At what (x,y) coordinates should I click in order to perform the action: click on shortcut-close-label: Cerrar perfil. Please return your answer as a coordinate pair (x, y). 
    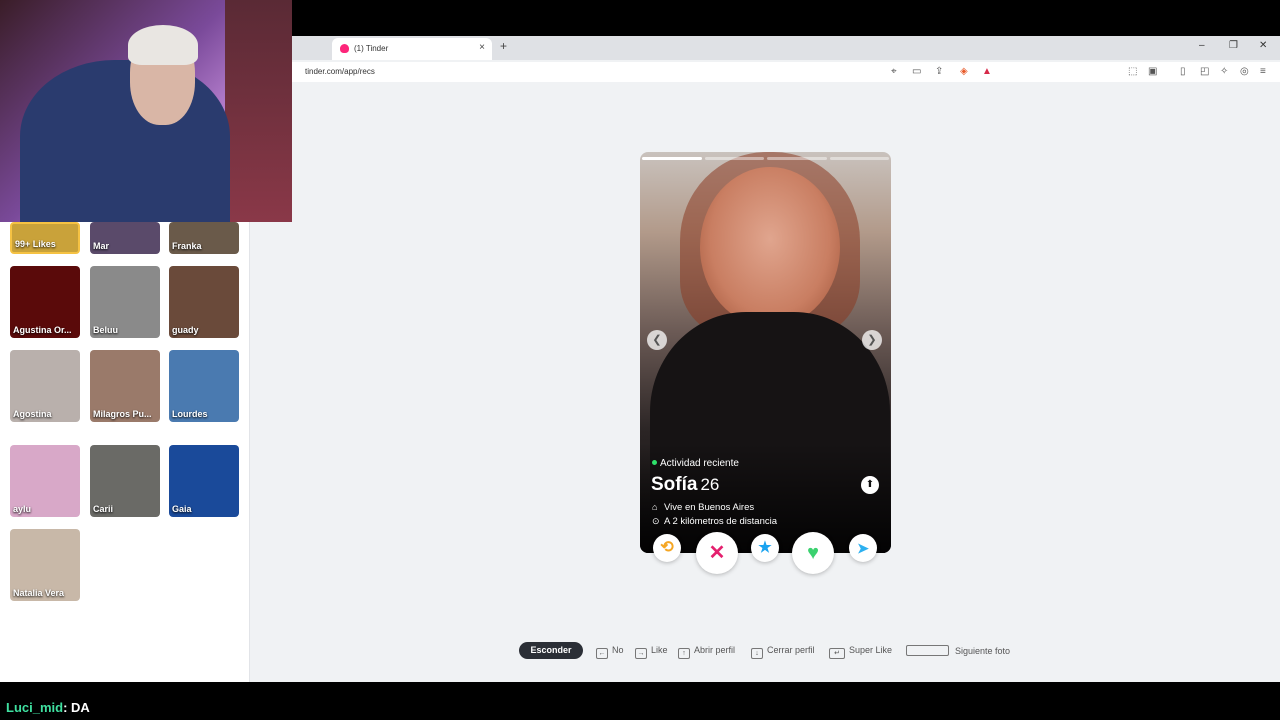
    Looking at the image, I should click on (791, 650).